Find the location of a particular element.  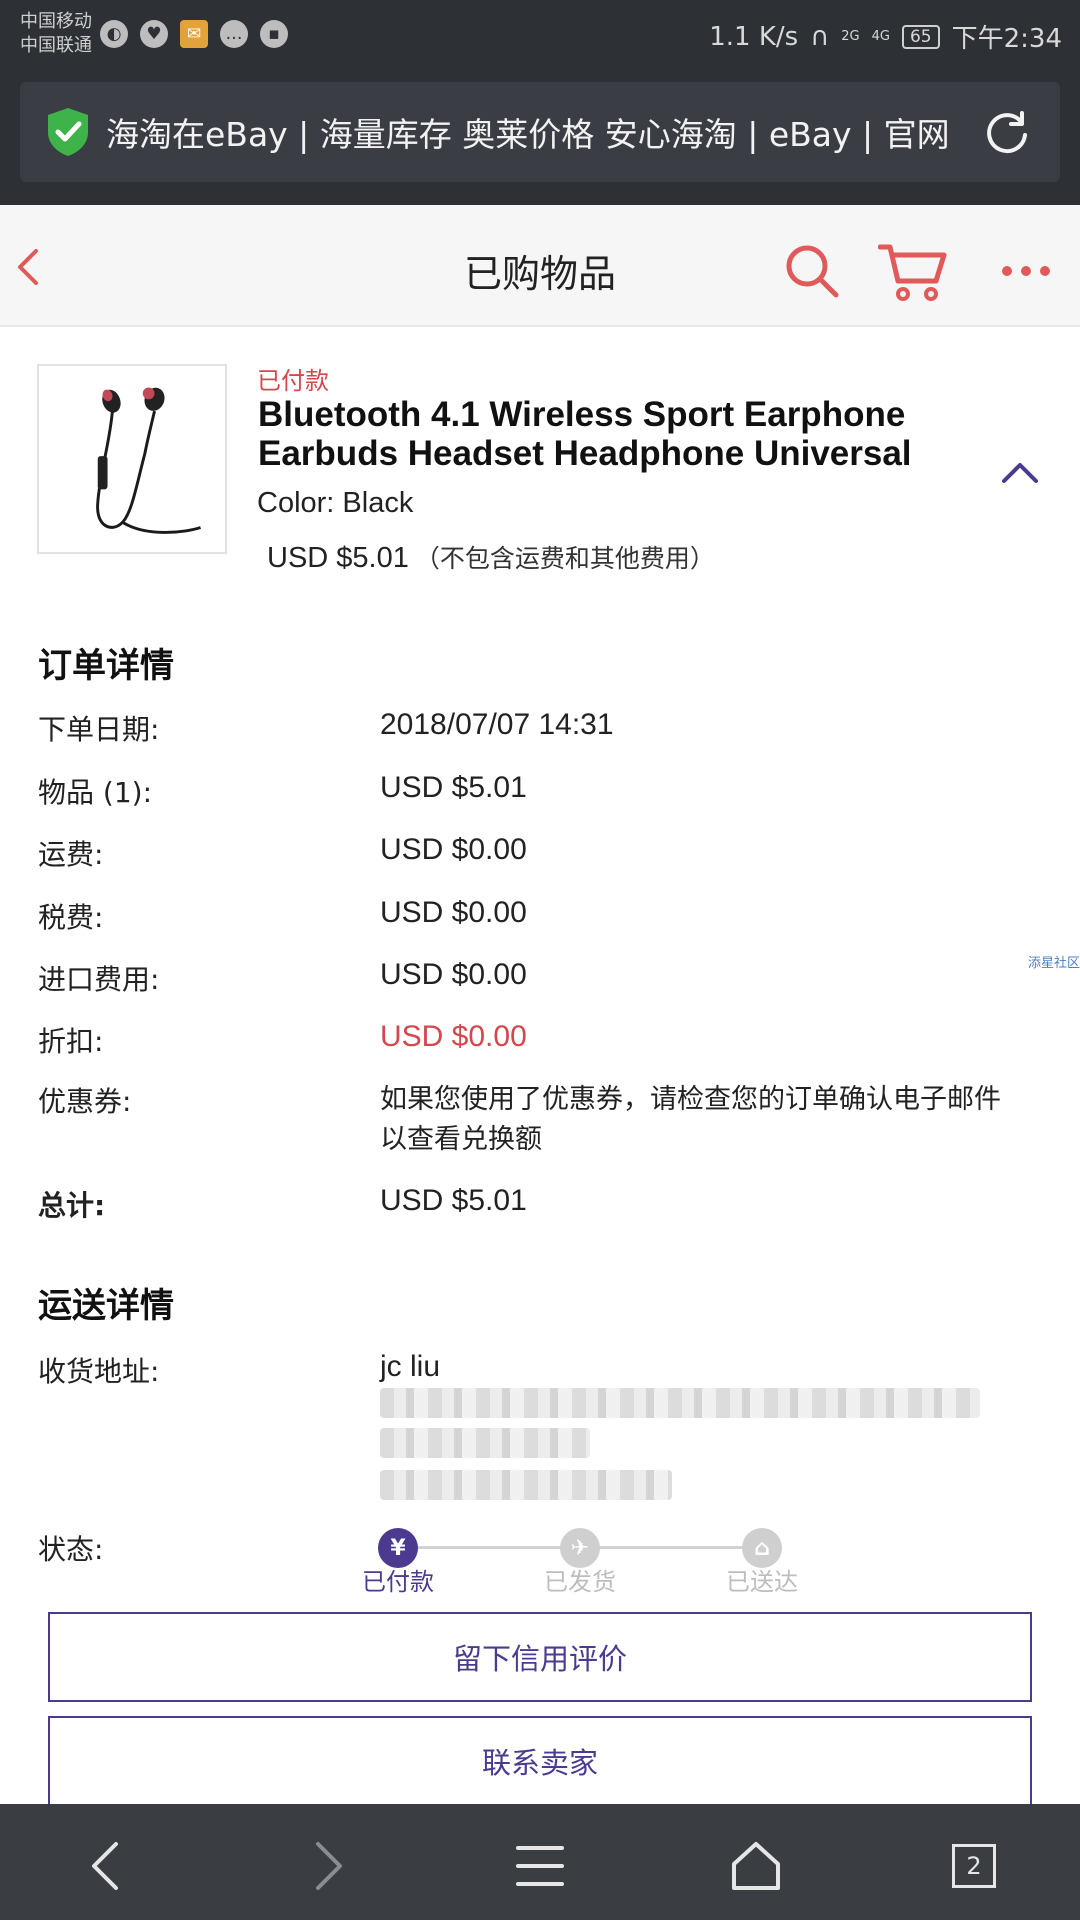

shipping-details-heading: 运送详情 is located at coordinates (106, 1306).